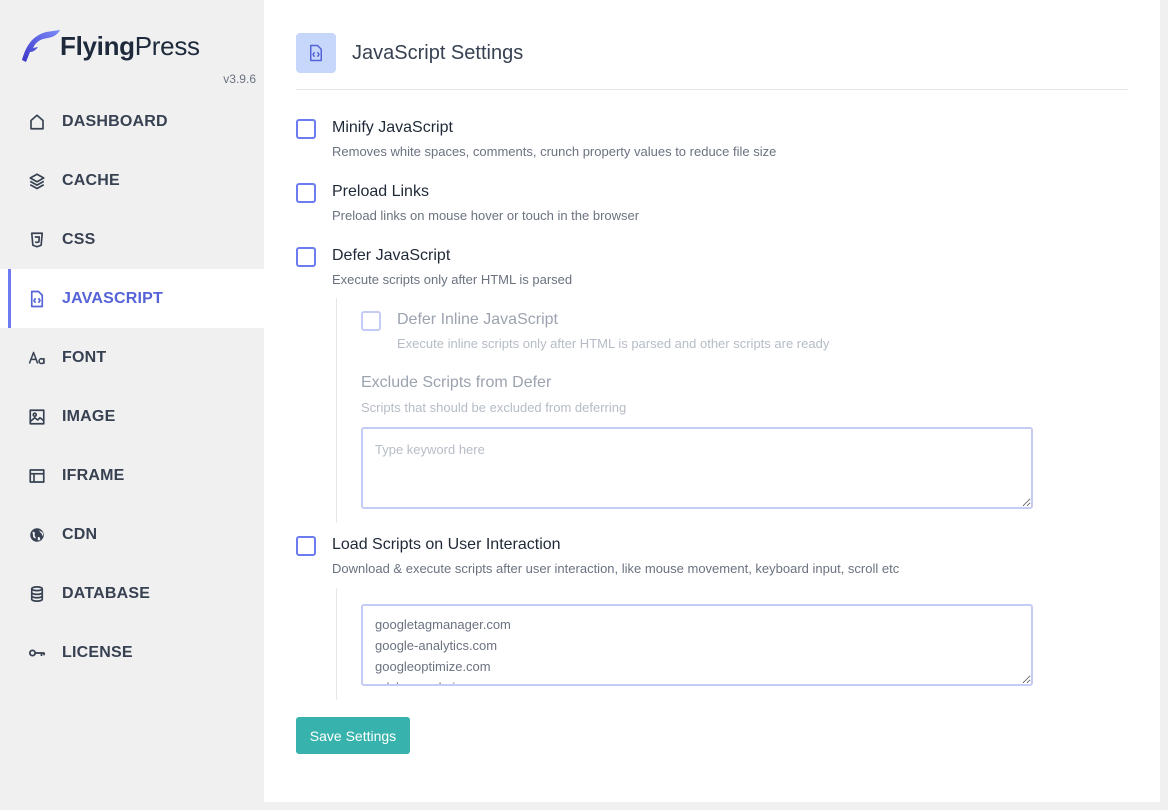 Image resolution: width=1168 pixels, height=810 pixels. Describe the element at coordinates (132, 475) in the screenshot. I see `sidebar-item-iframe: IFRAME` at that location.